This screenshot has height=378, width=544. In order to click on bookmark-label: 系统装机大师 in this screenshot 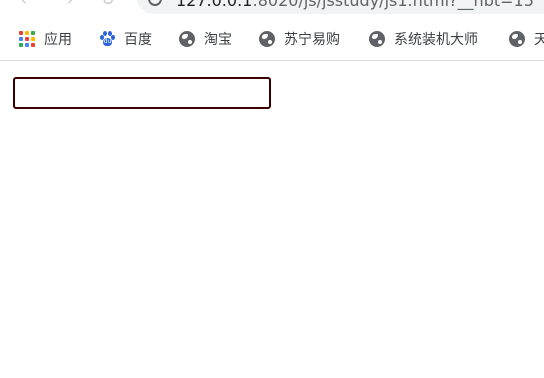, I will do `click(436, 40)`.